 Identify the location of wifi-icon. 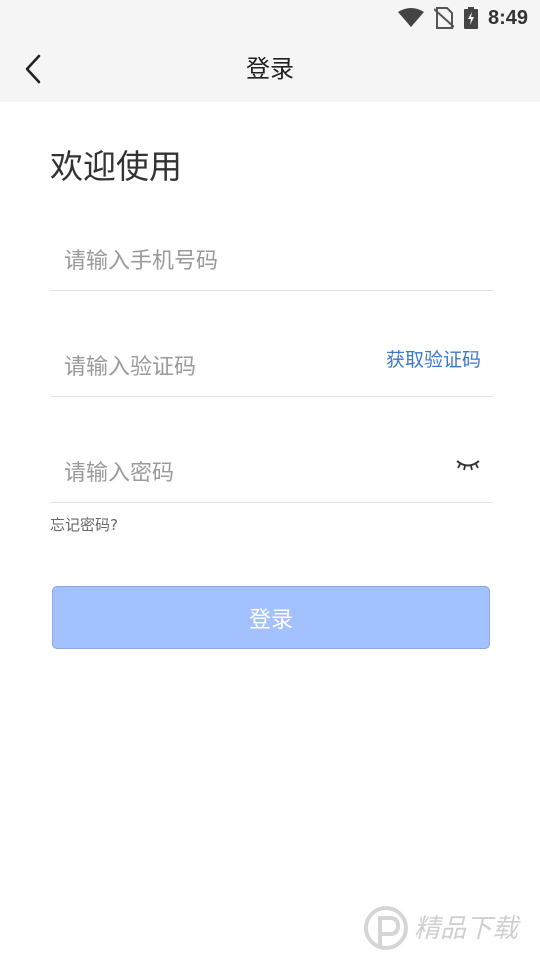
(410, 17).